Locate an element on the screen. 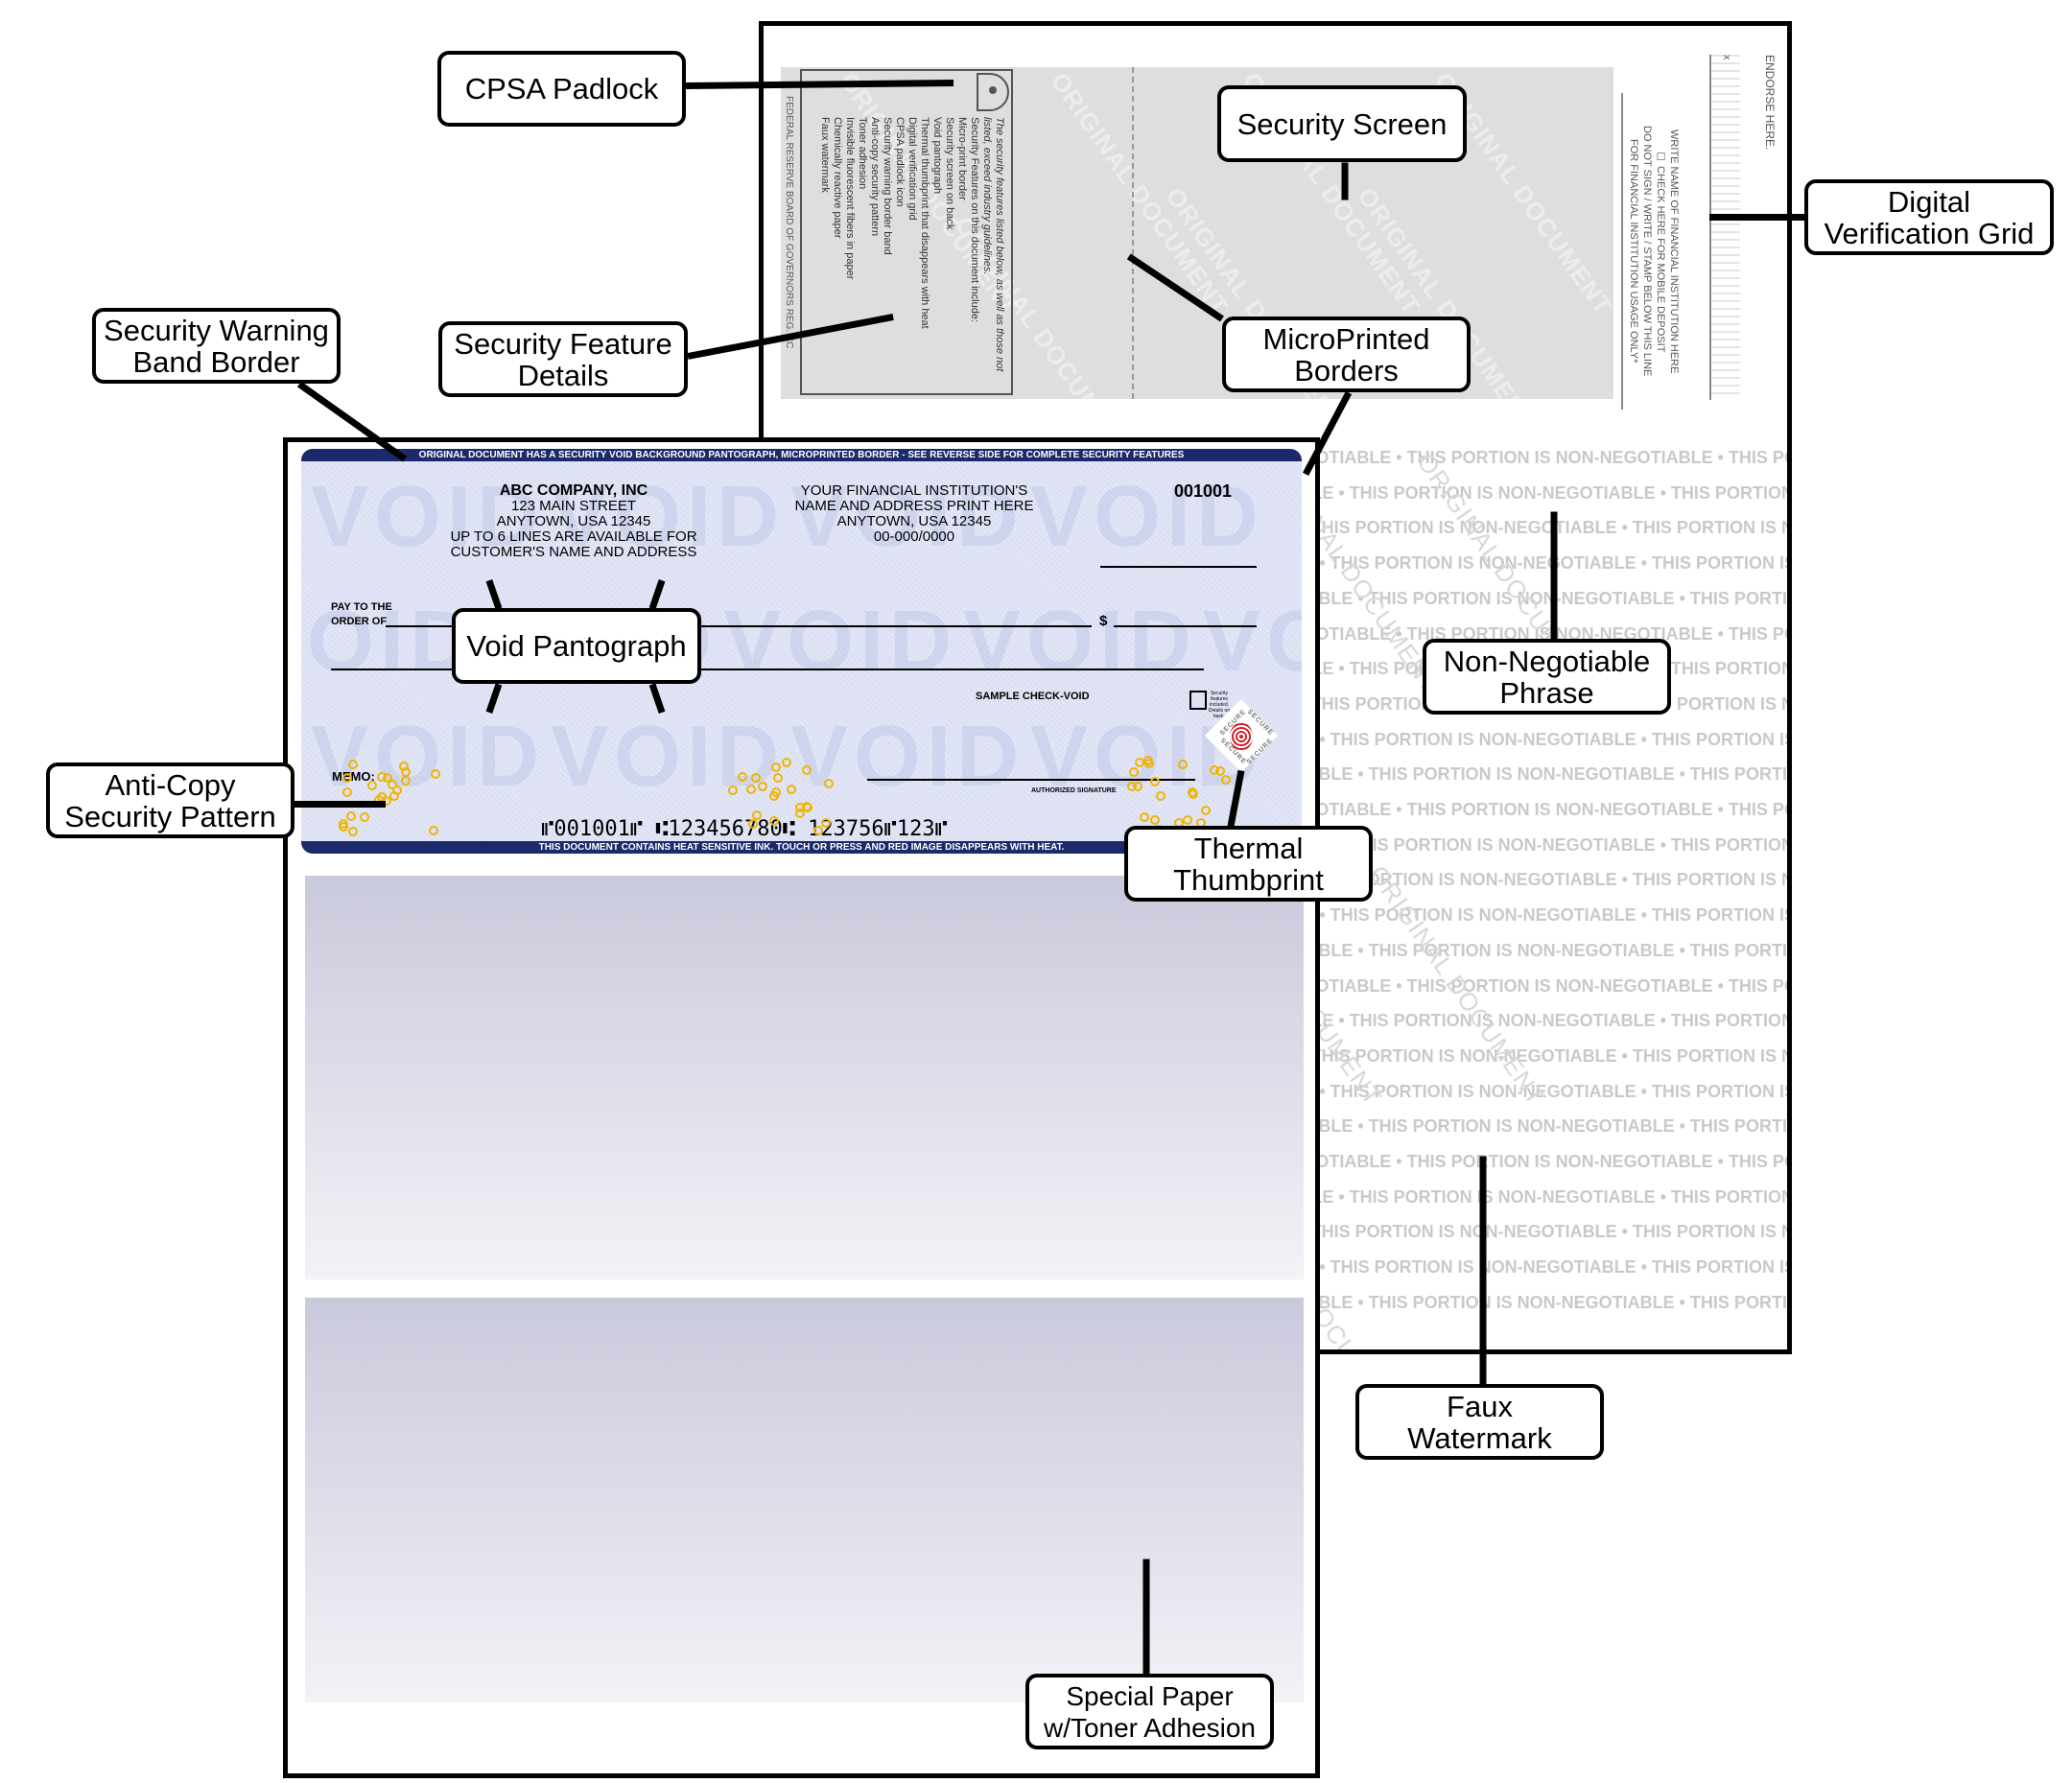 This screenshot has height=1783, width=2072. company-name: ABC COMPANY, INC is located at coordinates (573, 490).